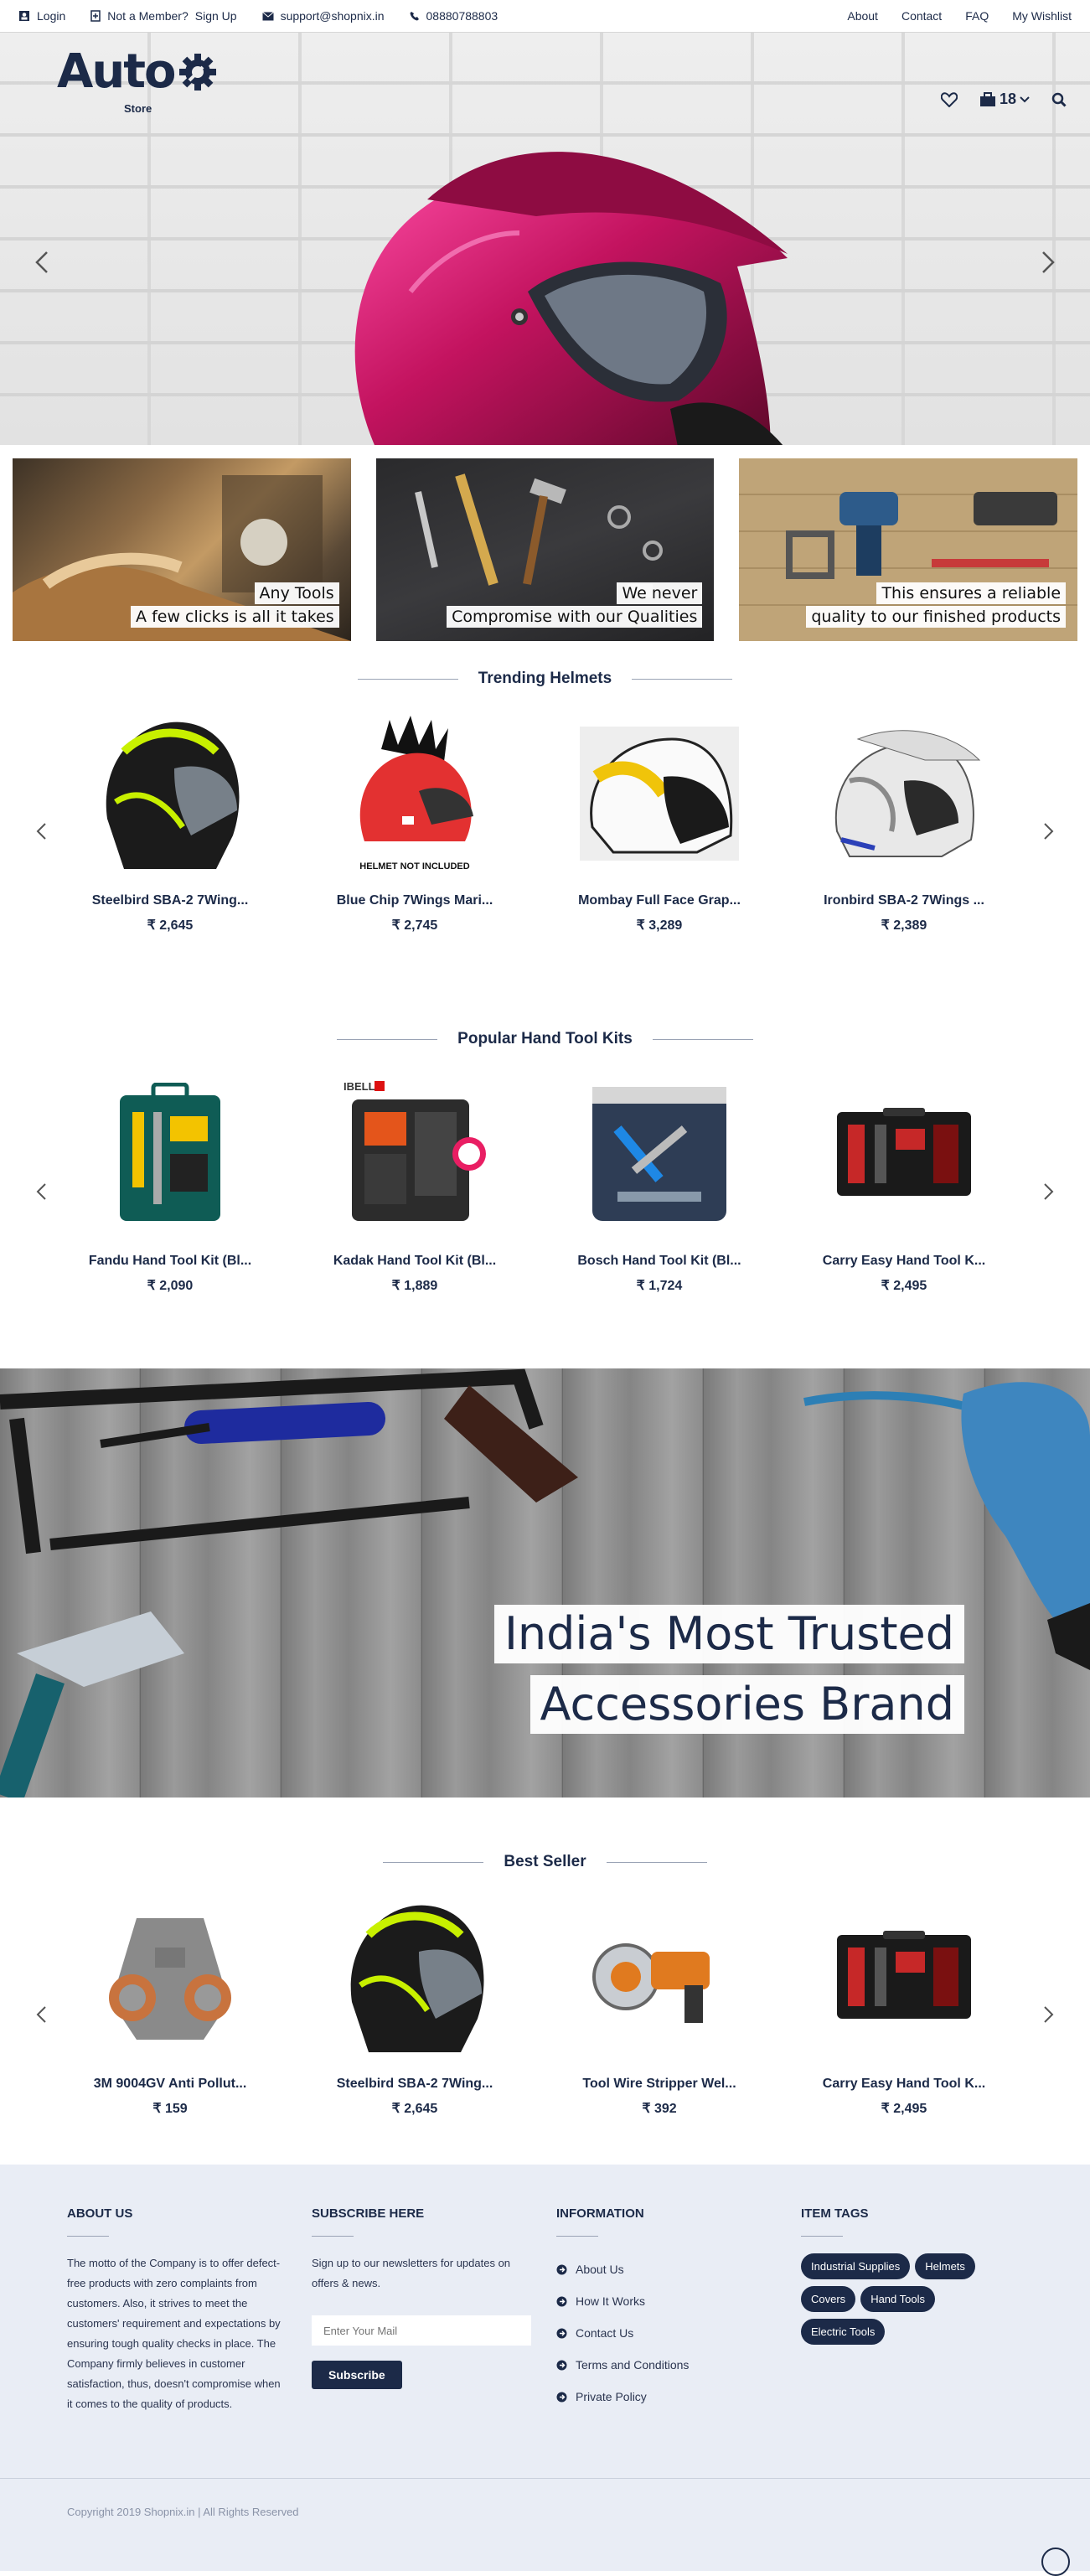 The image size is (1090, 2576). What do you see at coordinates (949, 99) in the screenshot?
I see `heart-icon` at bounding box center [949, 99].